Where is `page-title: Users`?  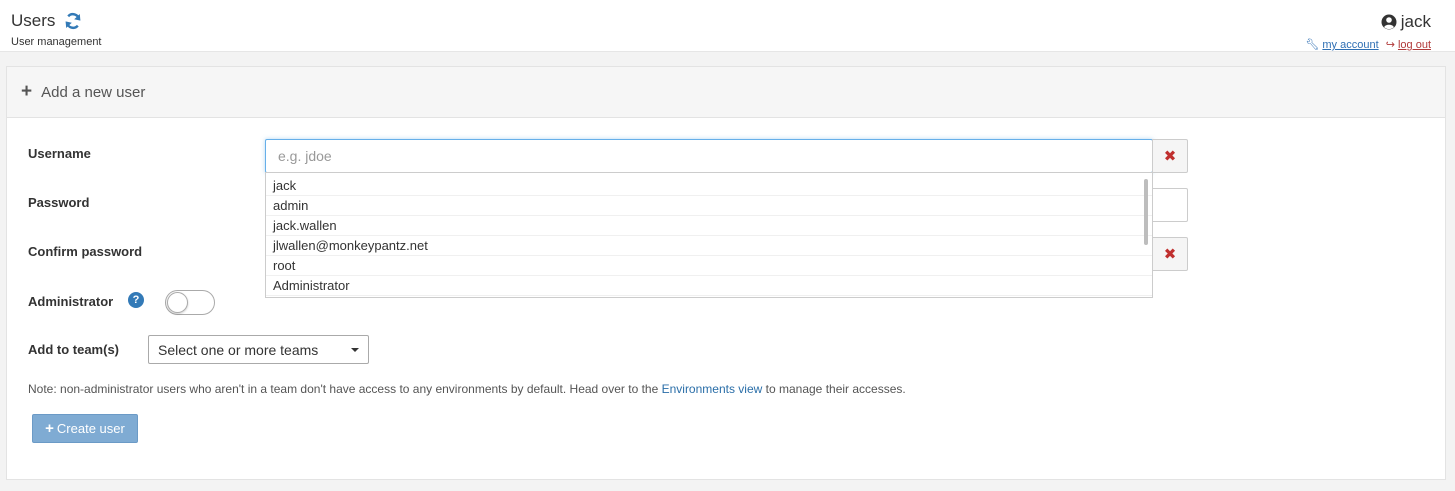
page-title: Users is located at coordinates (56, 21).